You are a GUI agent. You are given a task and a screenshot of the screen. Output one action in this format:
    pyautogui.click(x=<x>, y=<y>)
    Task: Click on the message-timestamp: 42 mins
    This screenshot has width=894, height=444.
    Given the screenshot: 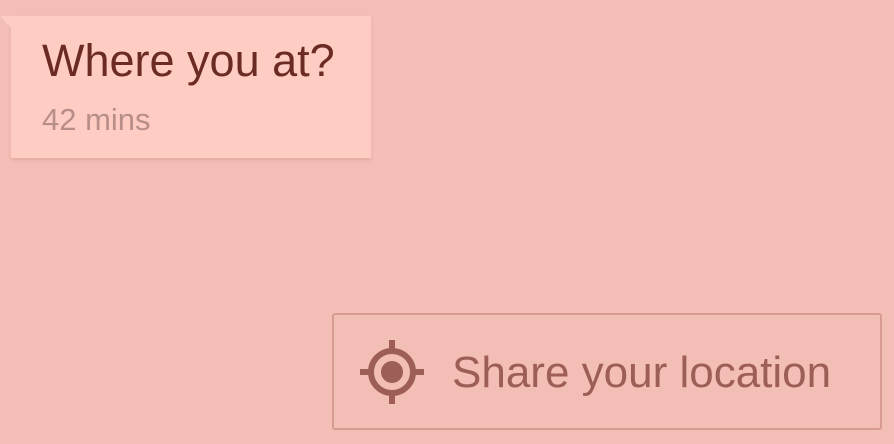 What is the action you would take?
    pyautogui.click(x=96, y=119)
    